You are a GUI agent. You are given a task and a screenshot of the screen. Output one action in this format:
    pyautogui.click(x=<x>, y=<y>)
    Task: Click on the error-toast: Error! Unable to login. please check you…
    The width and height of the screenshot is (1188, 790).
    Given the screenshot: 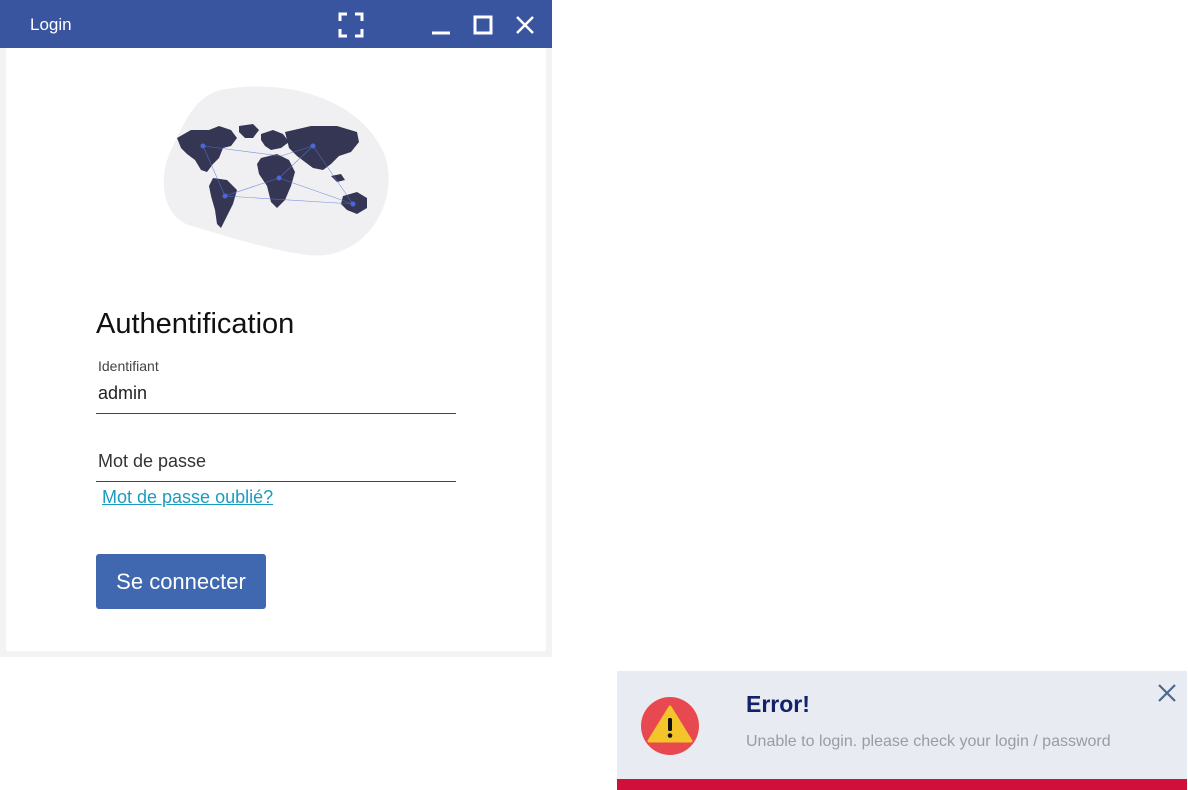 What is the action you would take?
    pyautogui.click(x=902, y=730)
    